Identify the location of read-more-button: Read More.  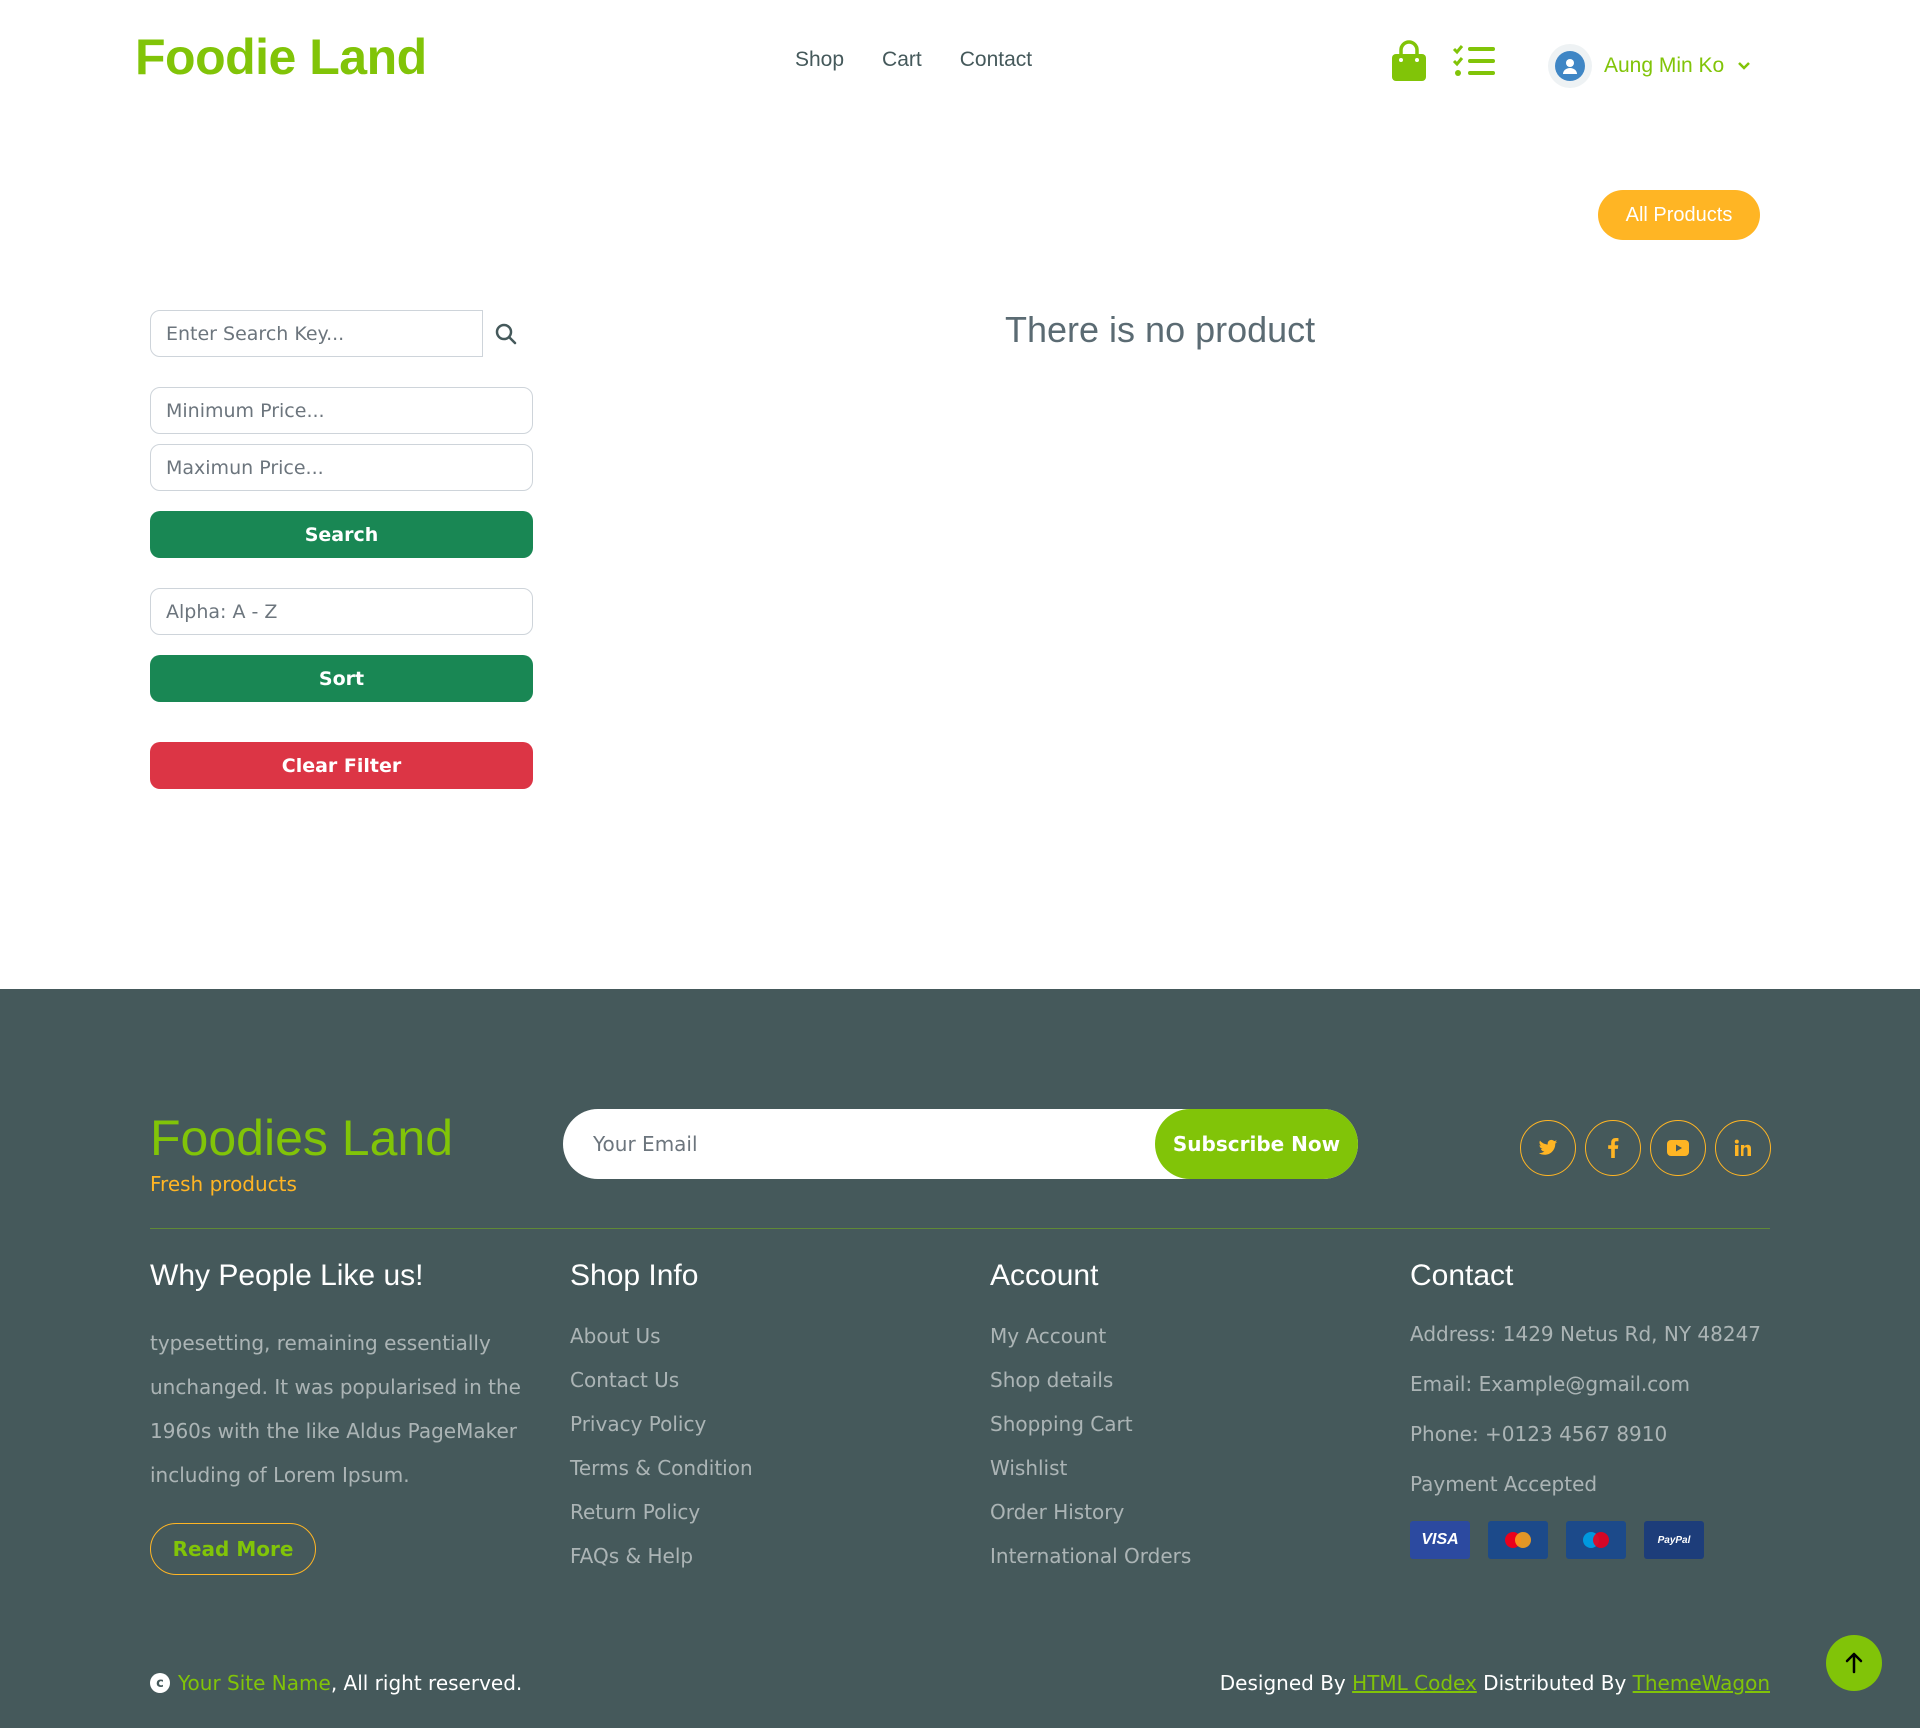
(233, 1549).